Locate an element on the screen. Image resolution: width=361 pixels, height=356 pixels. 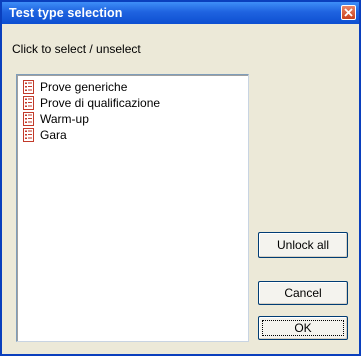
list-item-label: Warm-up is located at coordinates (64, 119).